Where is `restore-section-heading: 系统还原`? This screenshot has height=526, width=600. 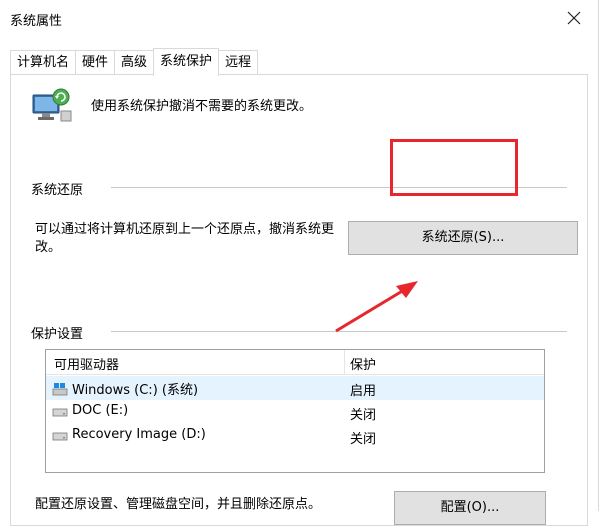 restore-section-heading: 系统还原 is located at coordinates (57, 188).